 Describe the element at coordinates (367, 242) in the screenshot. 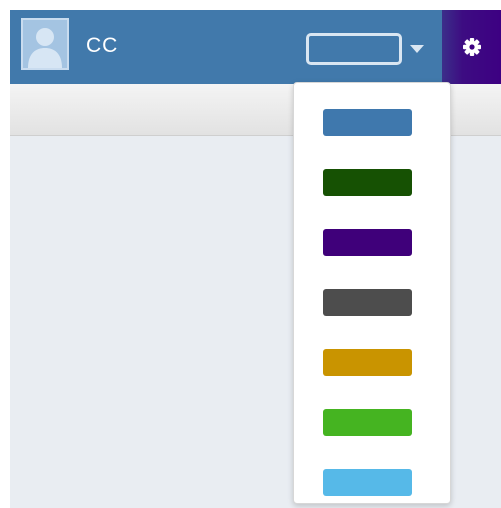

I see `color-swatch-purple` at that location.